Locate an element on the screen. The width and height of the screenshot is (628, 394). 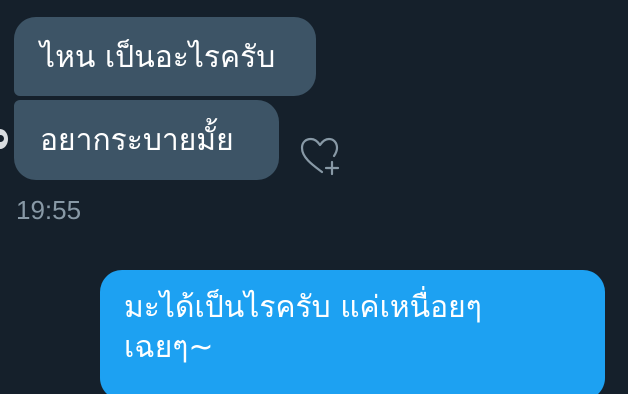
message-text: ไหน เป็นอะไรครับ is located at coordinates (158, 57).